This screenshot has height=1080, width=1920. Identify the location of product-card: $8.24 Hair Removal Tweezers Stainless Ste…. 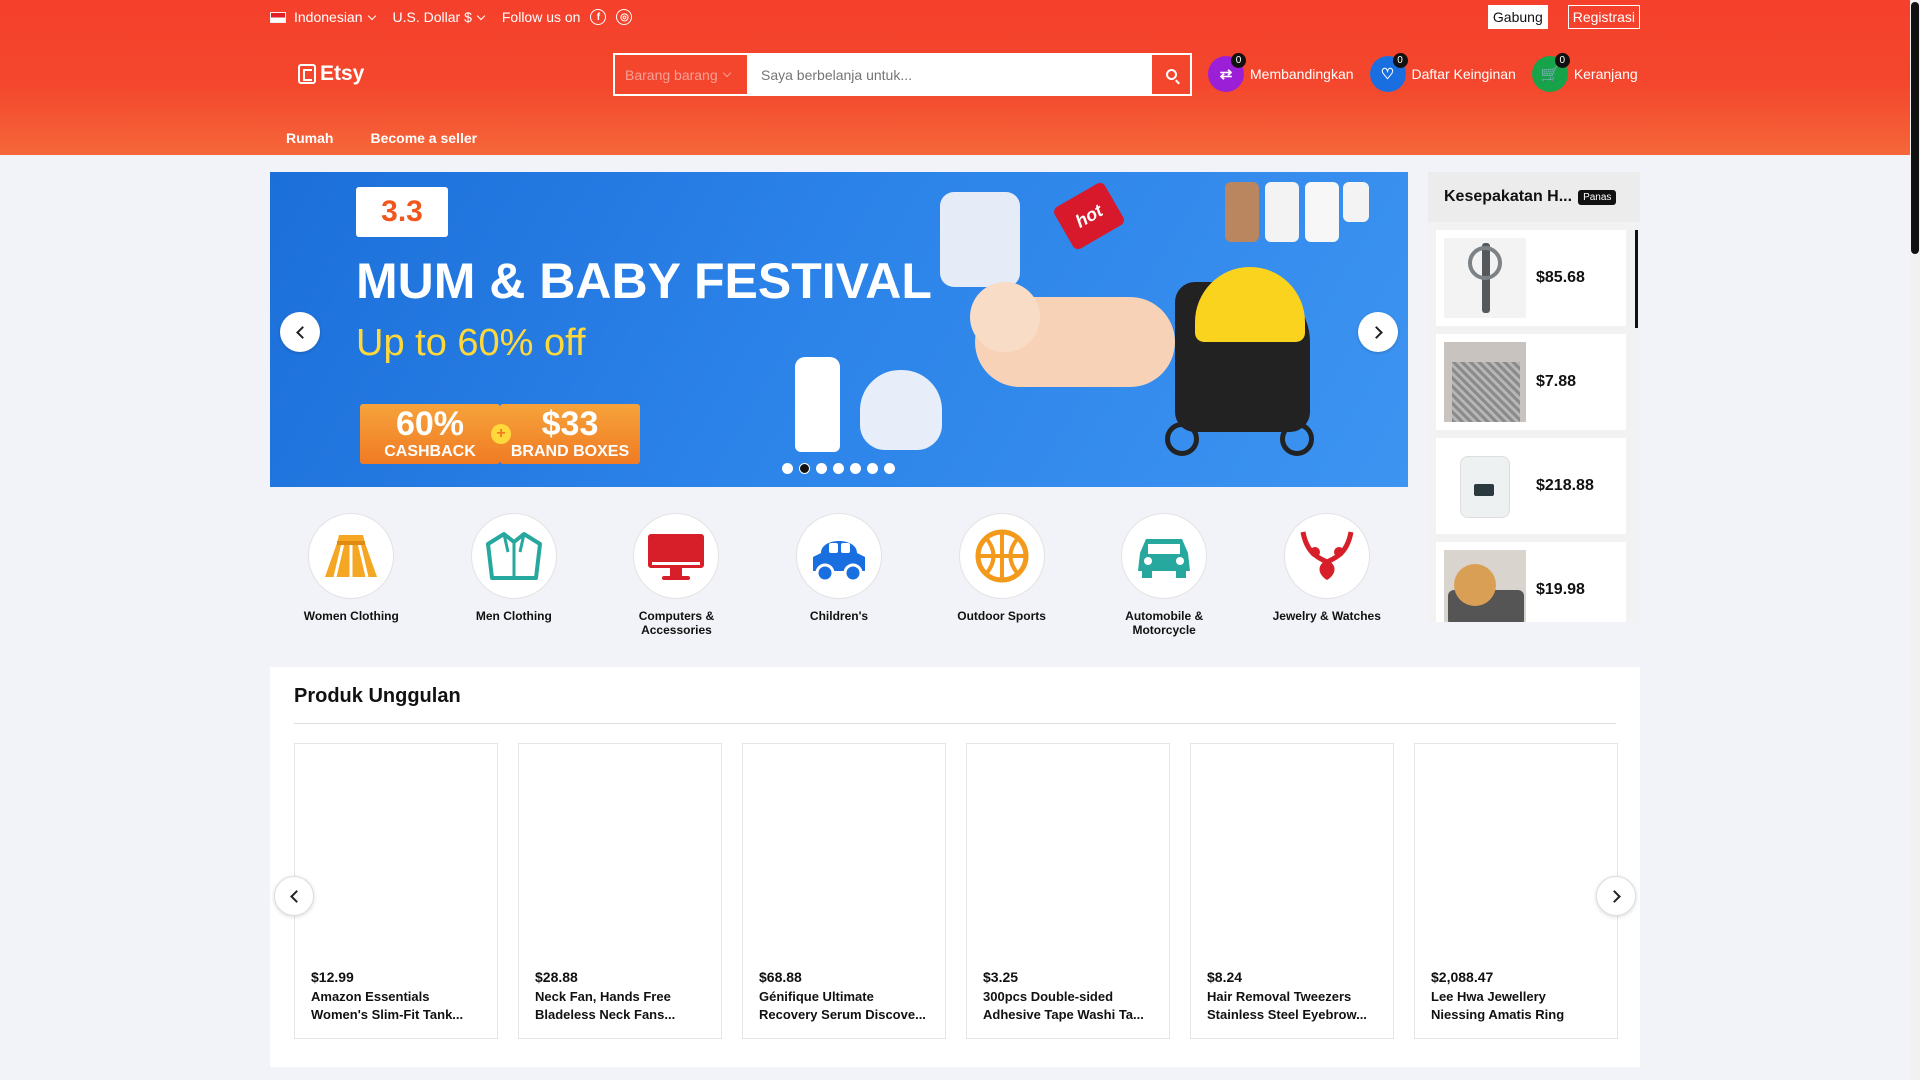
(1292, 891).